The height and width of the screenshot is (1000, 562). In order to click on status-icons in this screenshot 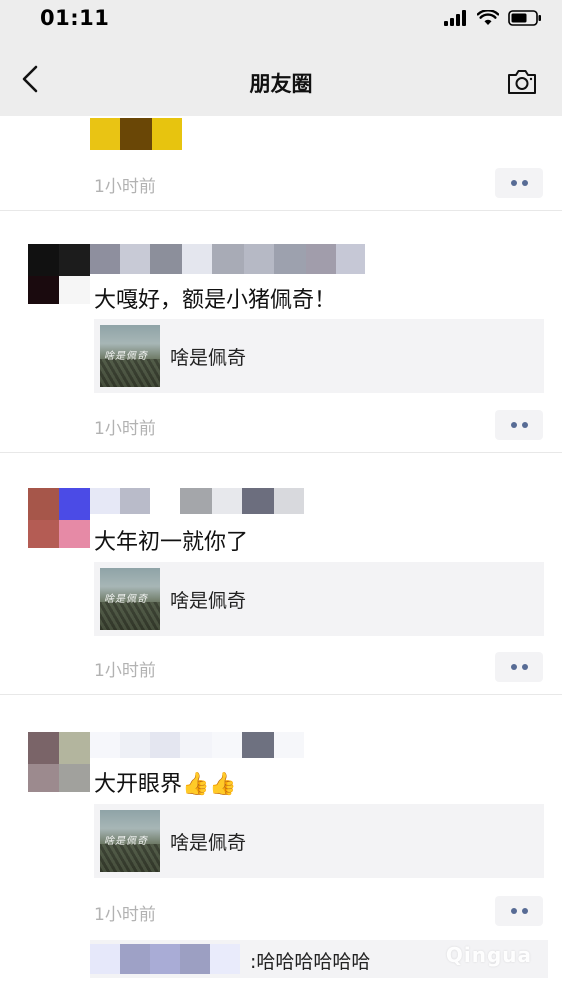, I will do `click(493, 18)`.